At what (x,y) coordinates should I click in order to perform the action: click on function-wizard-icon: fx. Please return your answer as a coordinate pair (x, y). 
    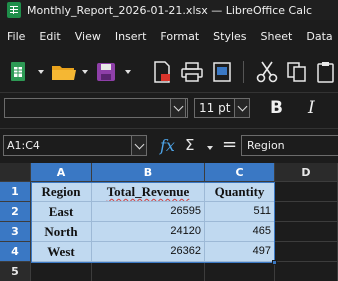
    Looking at the image, I should click on (167, 145).